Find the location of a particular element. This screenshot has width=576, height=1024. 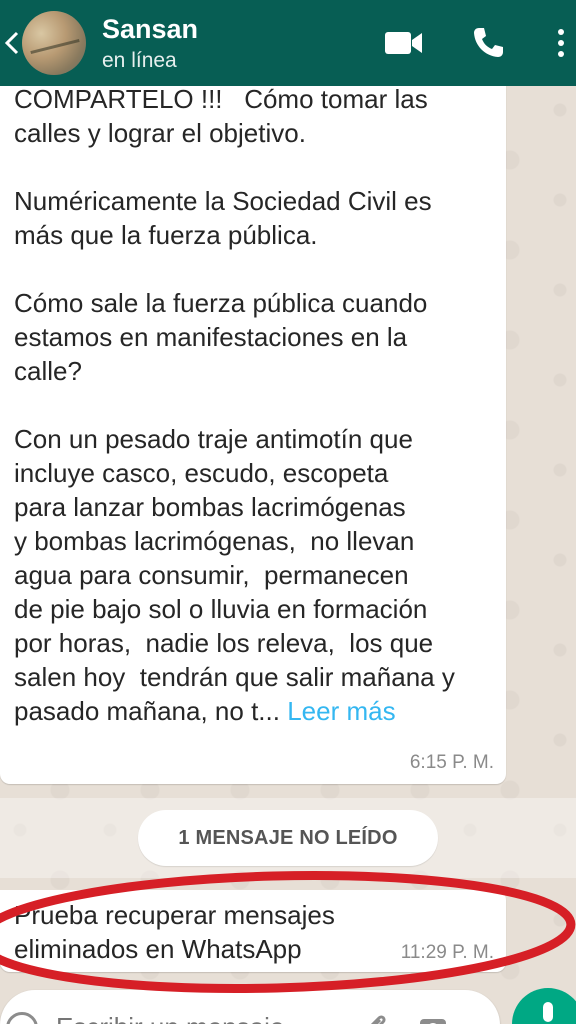

message-line: calle? is located at coordinates (48, 371).